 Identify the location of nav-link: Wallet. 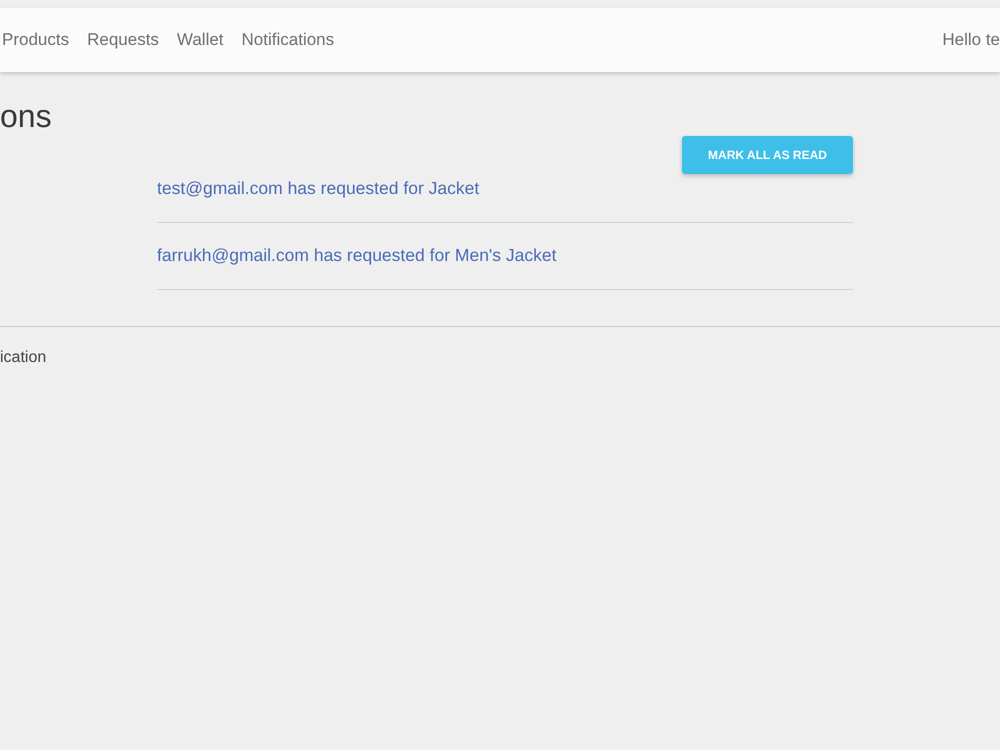
(200, 40).